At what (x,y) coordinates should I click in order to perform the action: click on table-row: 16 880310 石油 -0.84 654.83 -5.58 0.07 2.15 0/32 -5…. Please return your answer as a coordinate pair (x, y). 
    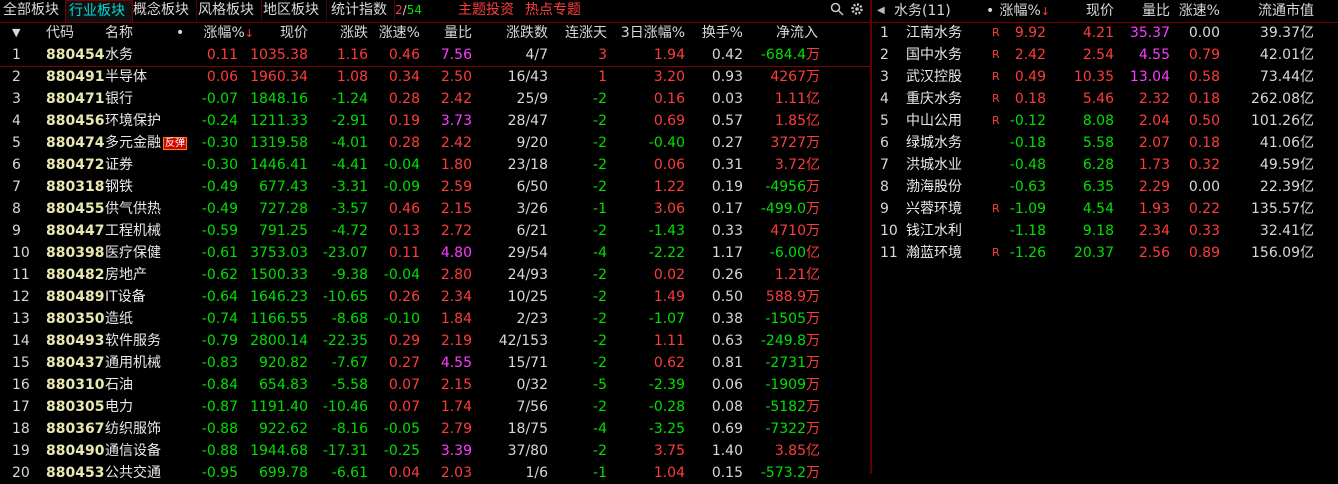
    Looking at the image, I should click on (435, 385).